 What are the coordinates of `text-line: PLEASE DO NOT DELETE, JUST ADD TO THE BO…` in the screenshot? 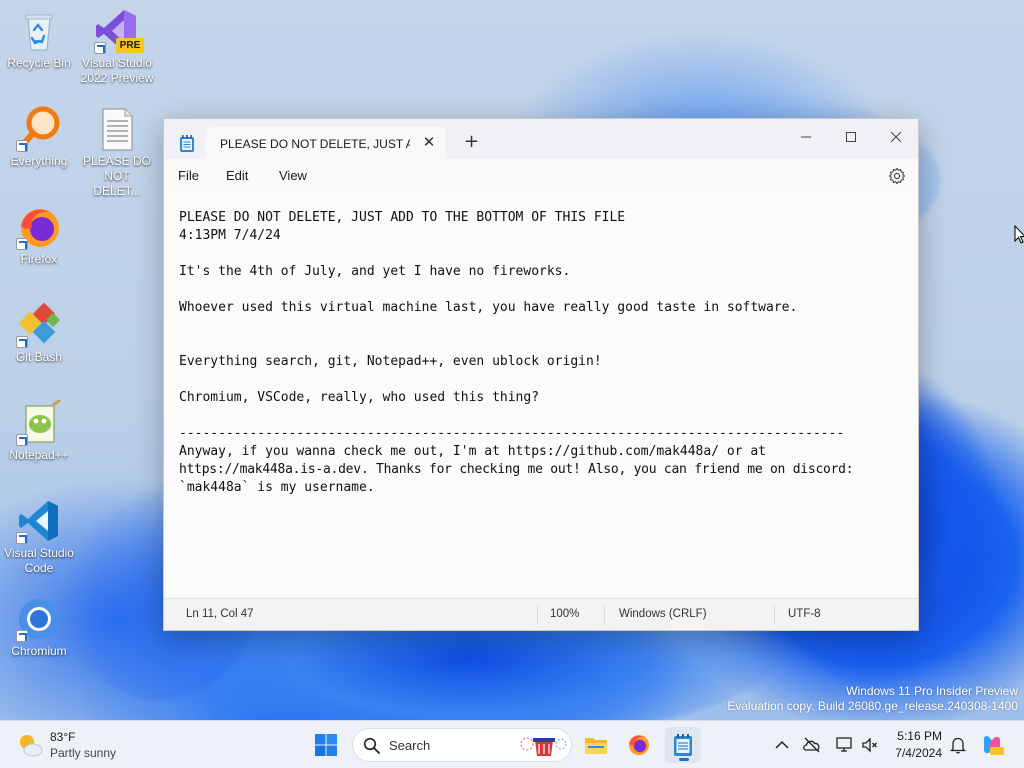 It's located at (402, 217).